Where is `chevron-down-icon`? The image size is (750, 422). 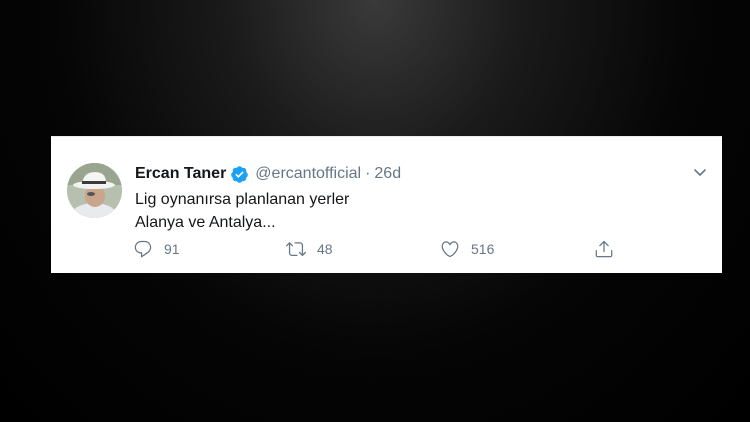
chevron-down-icon is located at coordinates (700, 172).